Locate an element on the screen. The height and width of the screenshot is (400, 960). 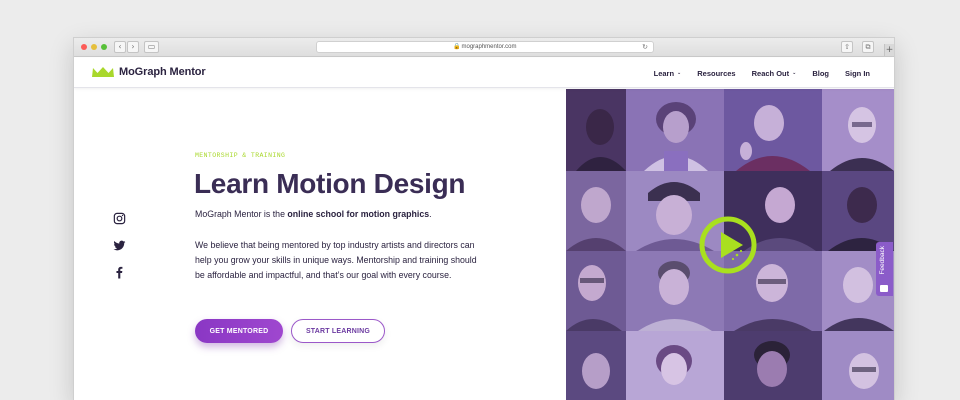
address-bar: 🔒 mographmentor.com ↻ is located at coordinates (485, 47).